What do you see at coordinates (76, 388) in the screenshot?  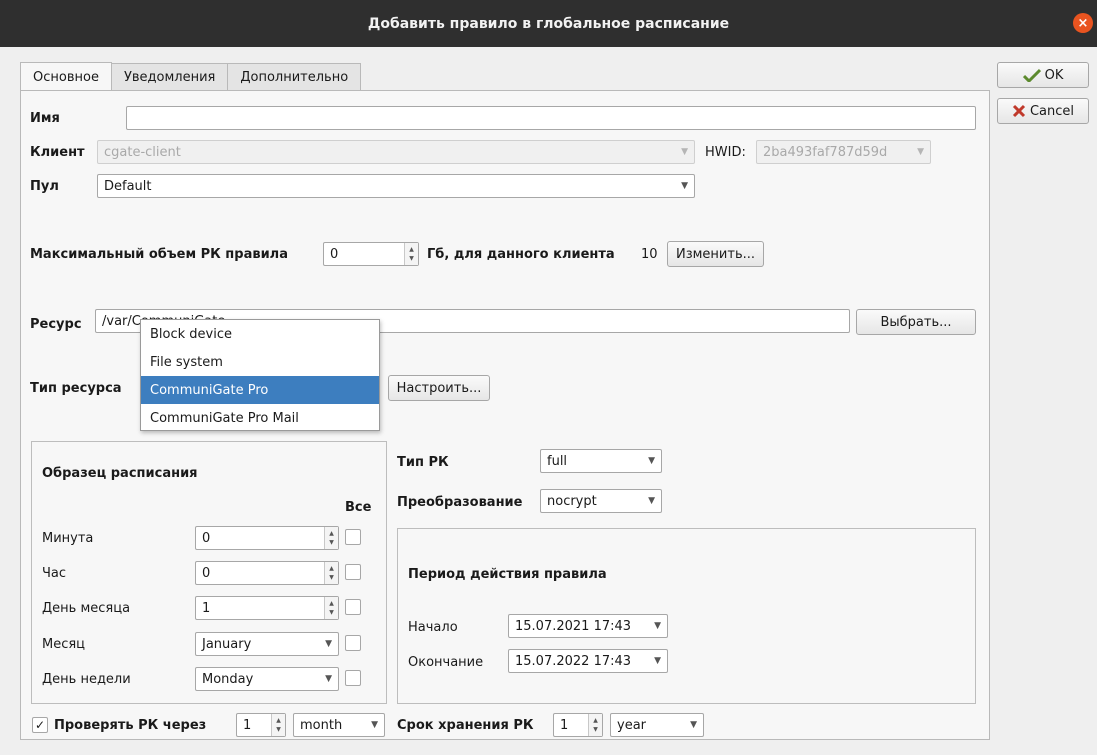 I see `resource-type-label: Тип ресурса` at bounding box center [76, 388].